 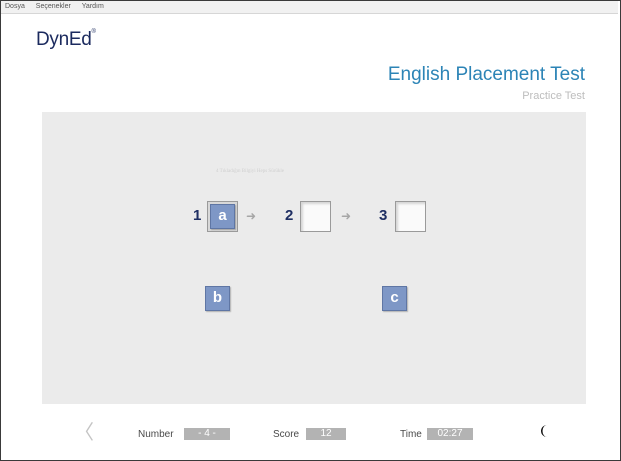 I want to click on number-value: - 4 -, so click(x=207, y=434).